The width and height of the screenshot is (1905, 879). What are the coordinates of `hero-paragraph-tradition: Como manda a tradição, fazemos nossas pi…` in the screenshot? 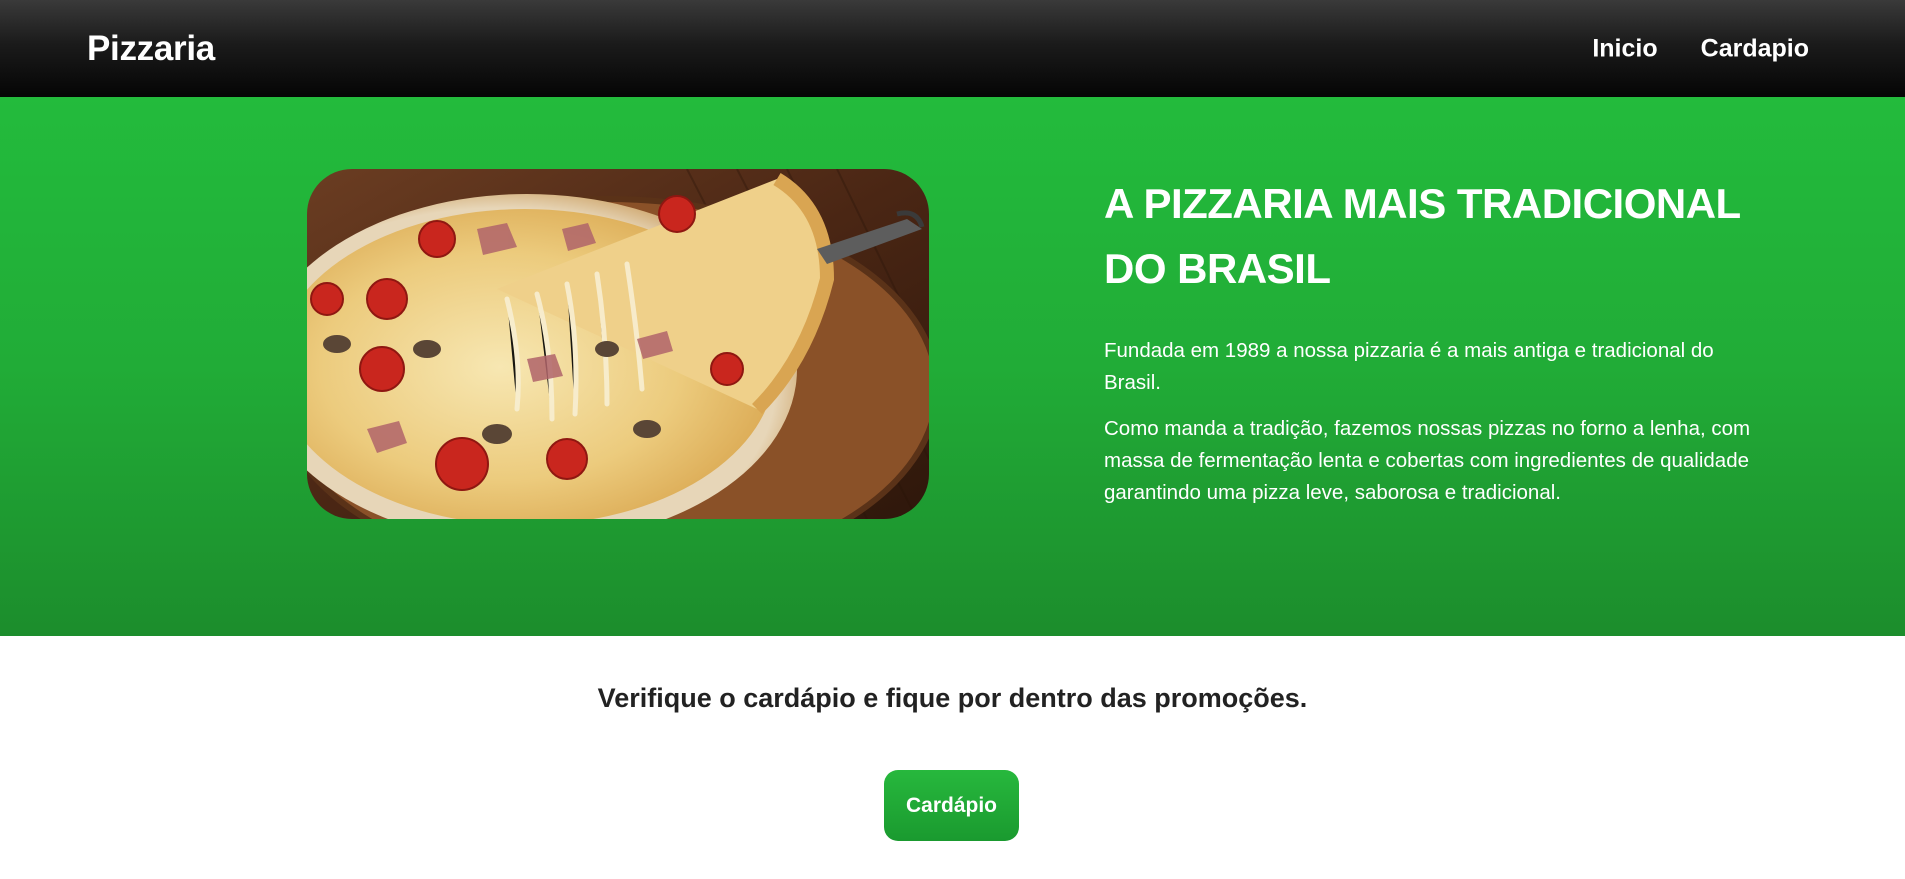 It's located at (1427, 460).